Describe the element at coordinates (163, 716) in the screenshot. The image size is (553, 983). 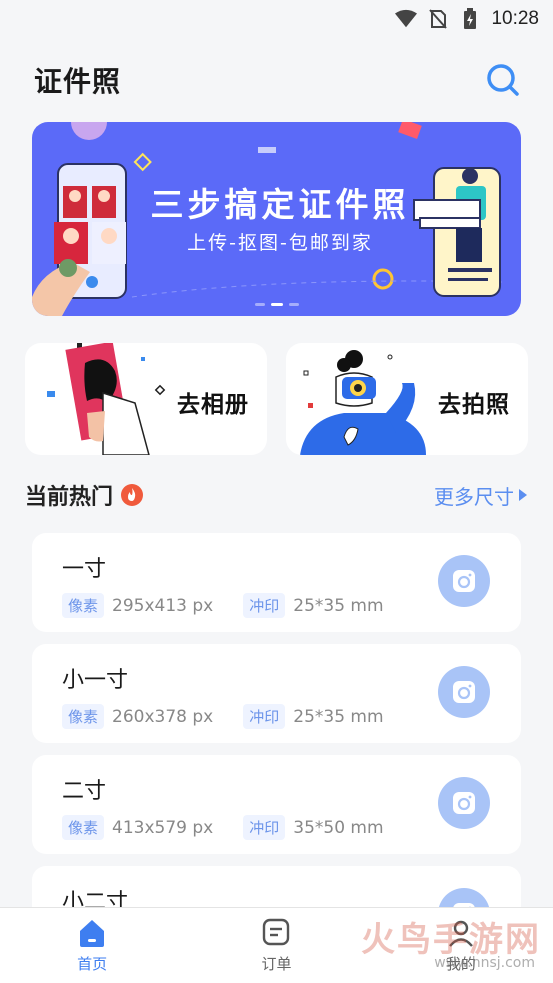
I see `pixel-value: 260x378 px` at that location.